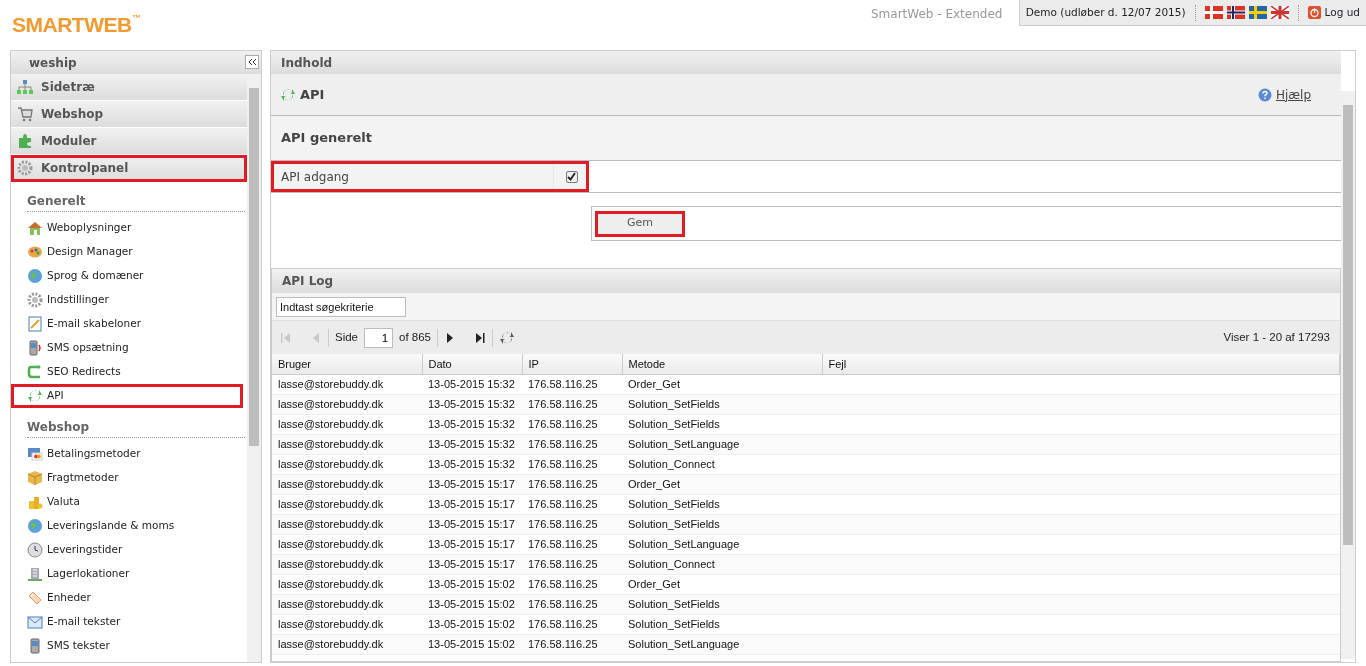 The image size is (1366, 666). Describe the element at coordinates (312, 94) in the screenshot. I see `page-title: API` at that location.